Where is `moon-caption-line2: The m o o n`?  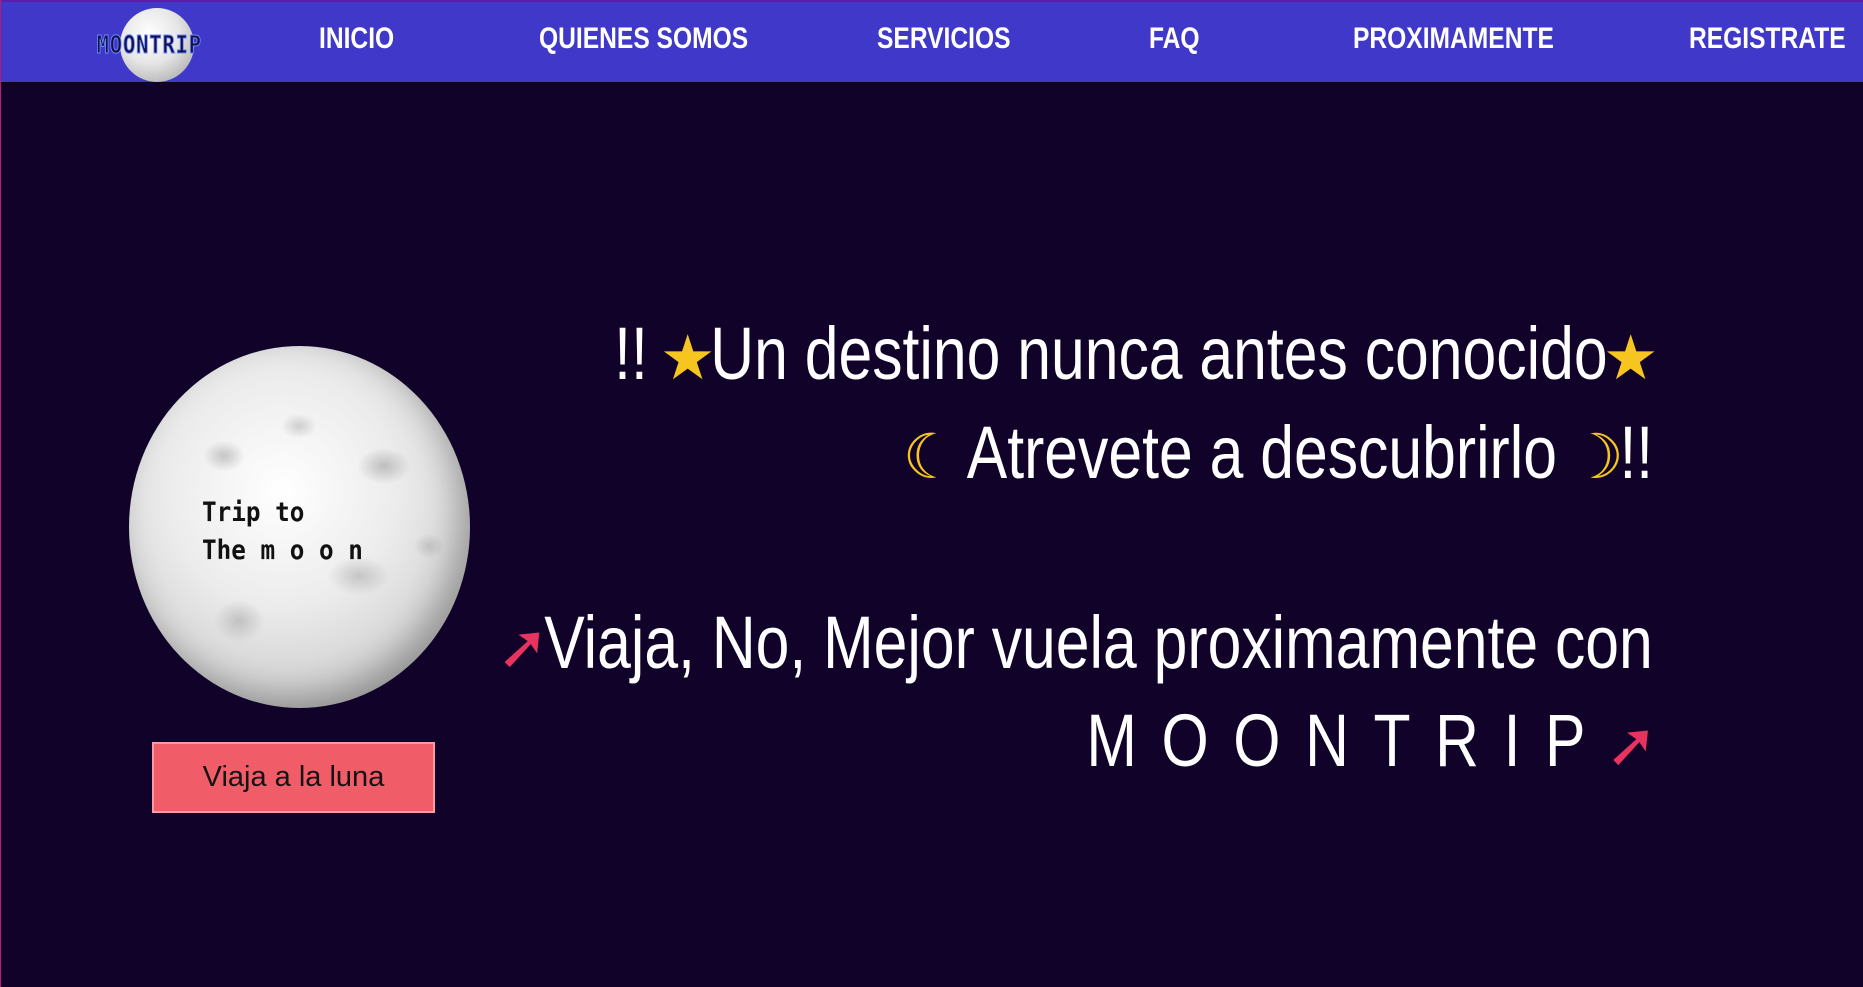 moon-caption-line2: The m o o n is located at coordinates (282, 550).